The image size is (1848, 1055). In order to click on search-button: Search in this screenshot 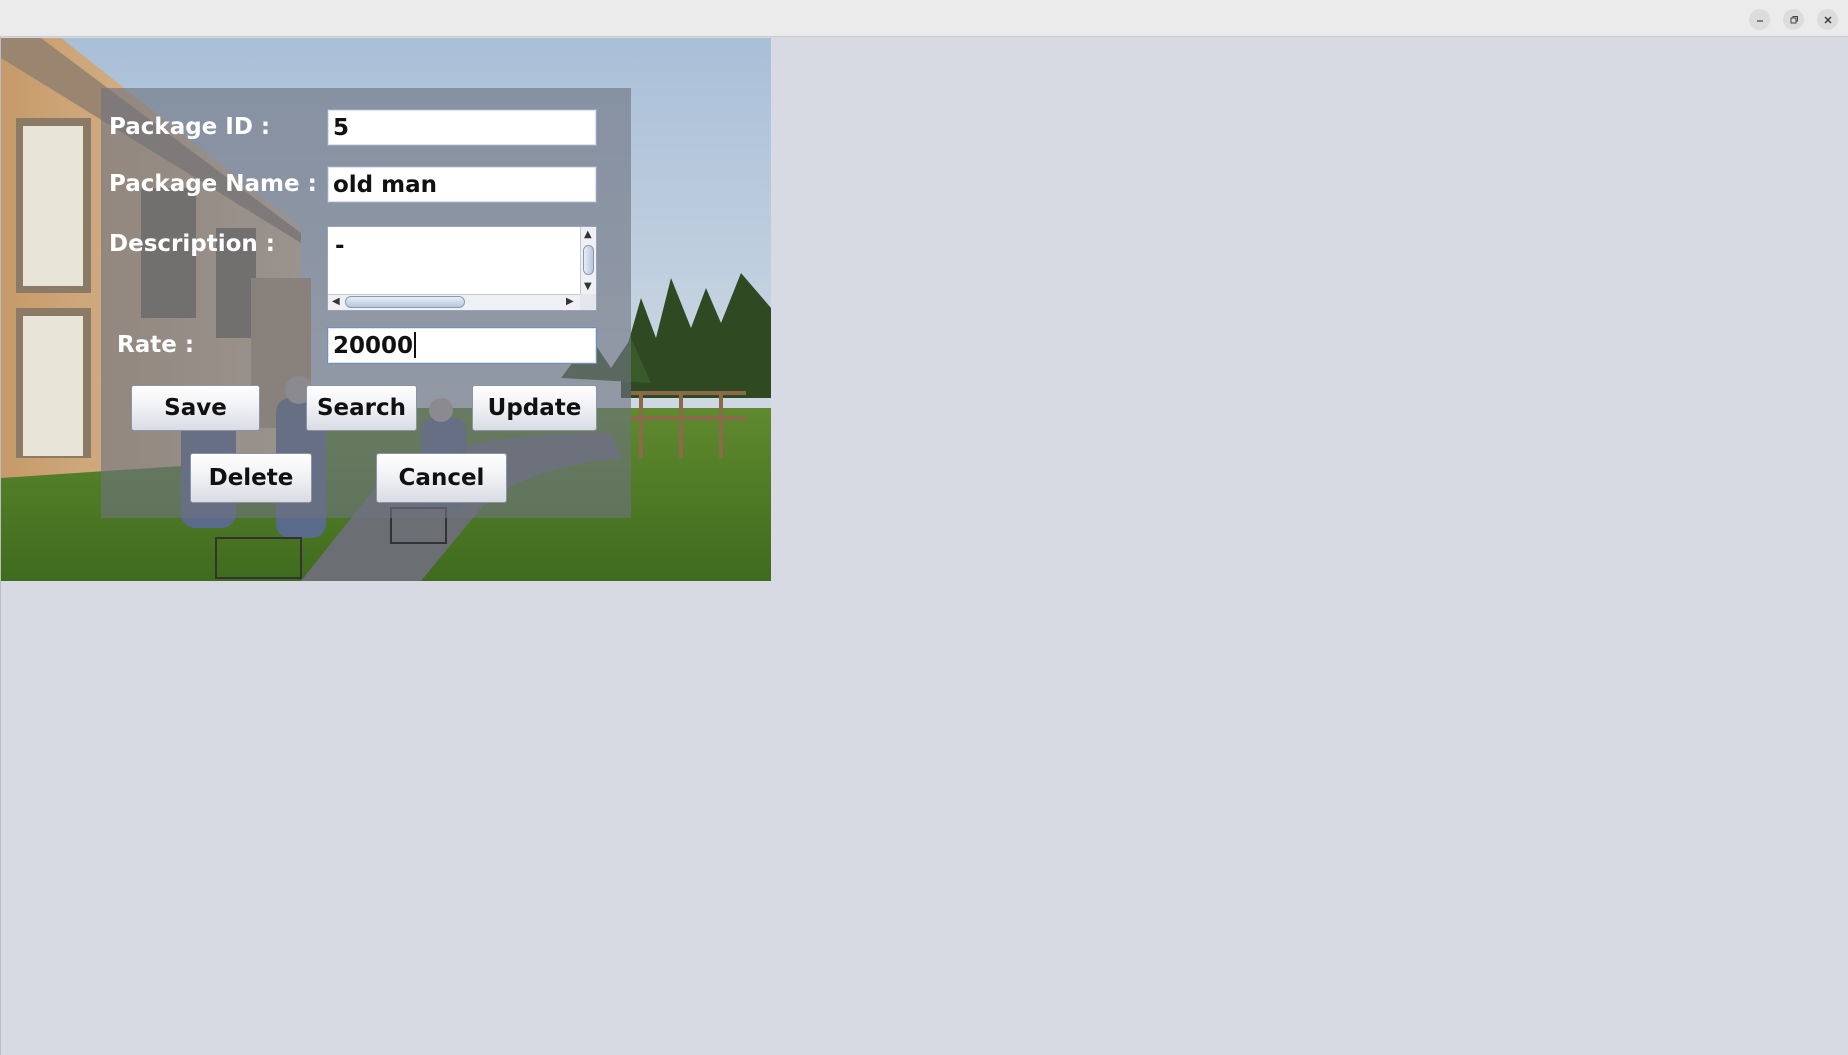, I will do `click(361, 408)`.